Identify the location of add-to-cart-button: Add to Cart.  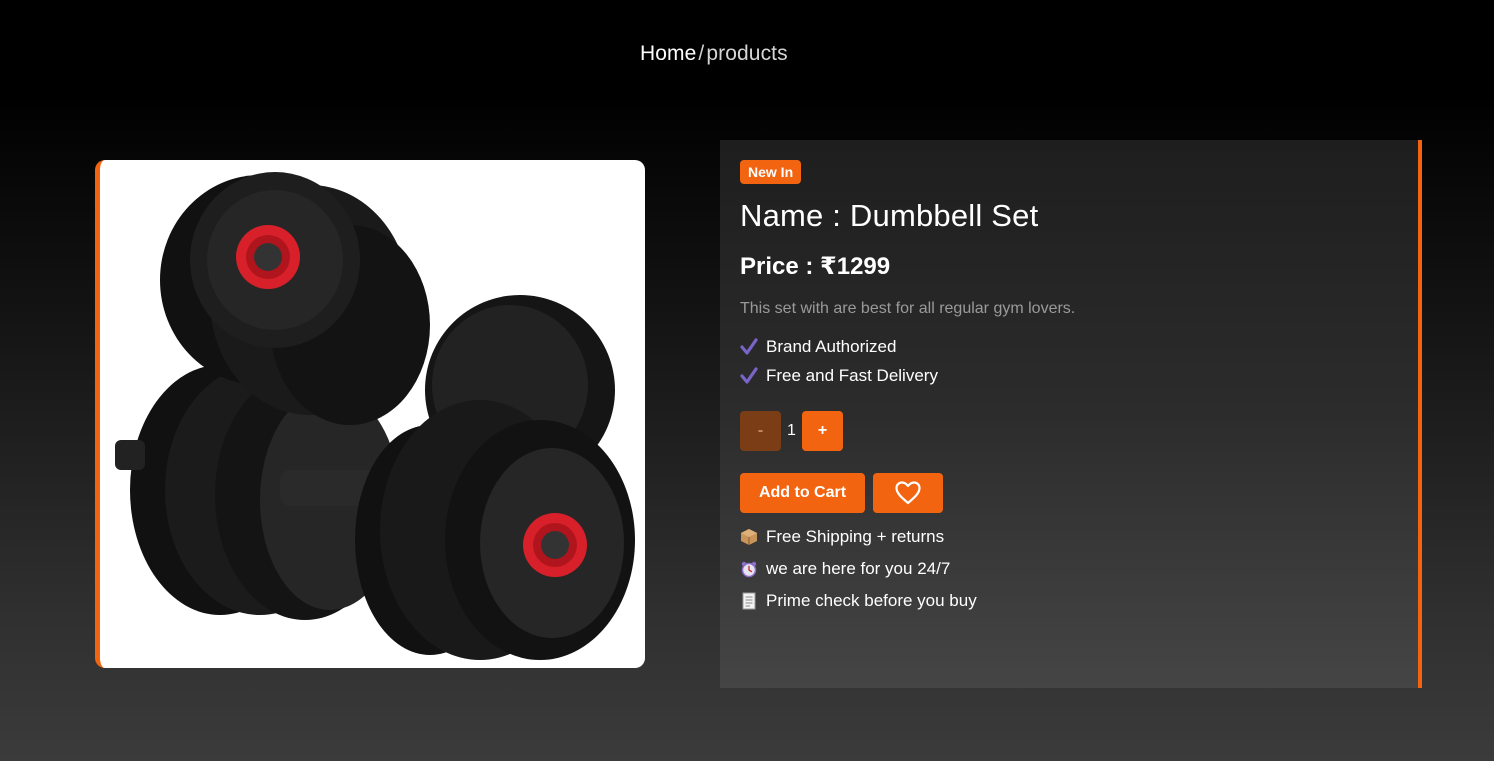
(802, 493).